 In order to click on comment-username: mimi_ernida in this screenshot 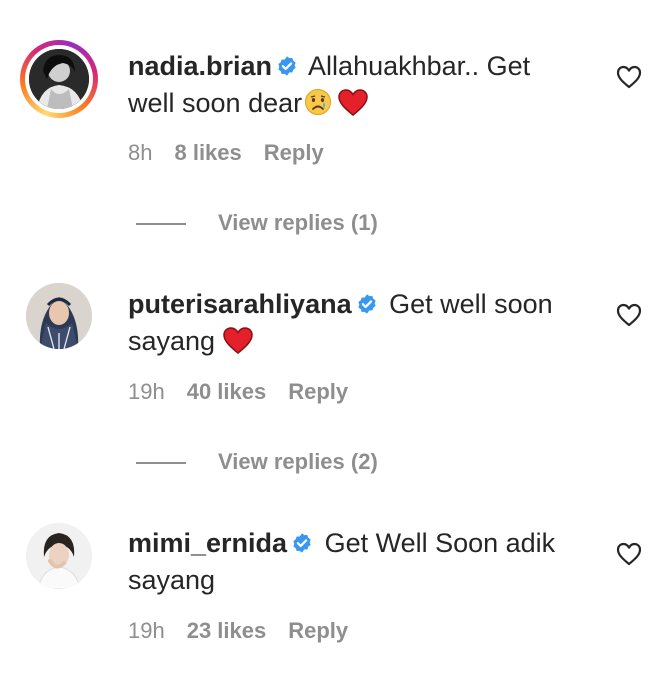, I will do `click(207, 543)`.